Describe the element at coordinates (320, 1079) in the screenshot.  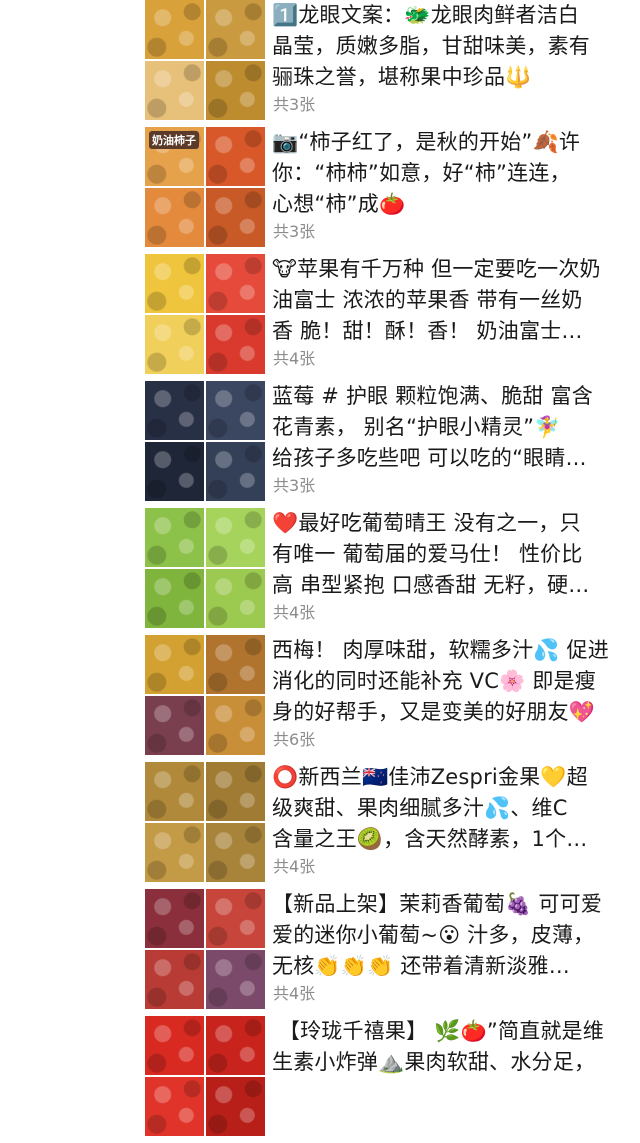
I see `feed-post: 【玲珑千禧果】 🌿🍅”简直就是维 生素小炸弹⛰️果肉软甜、水分足，` at that location.